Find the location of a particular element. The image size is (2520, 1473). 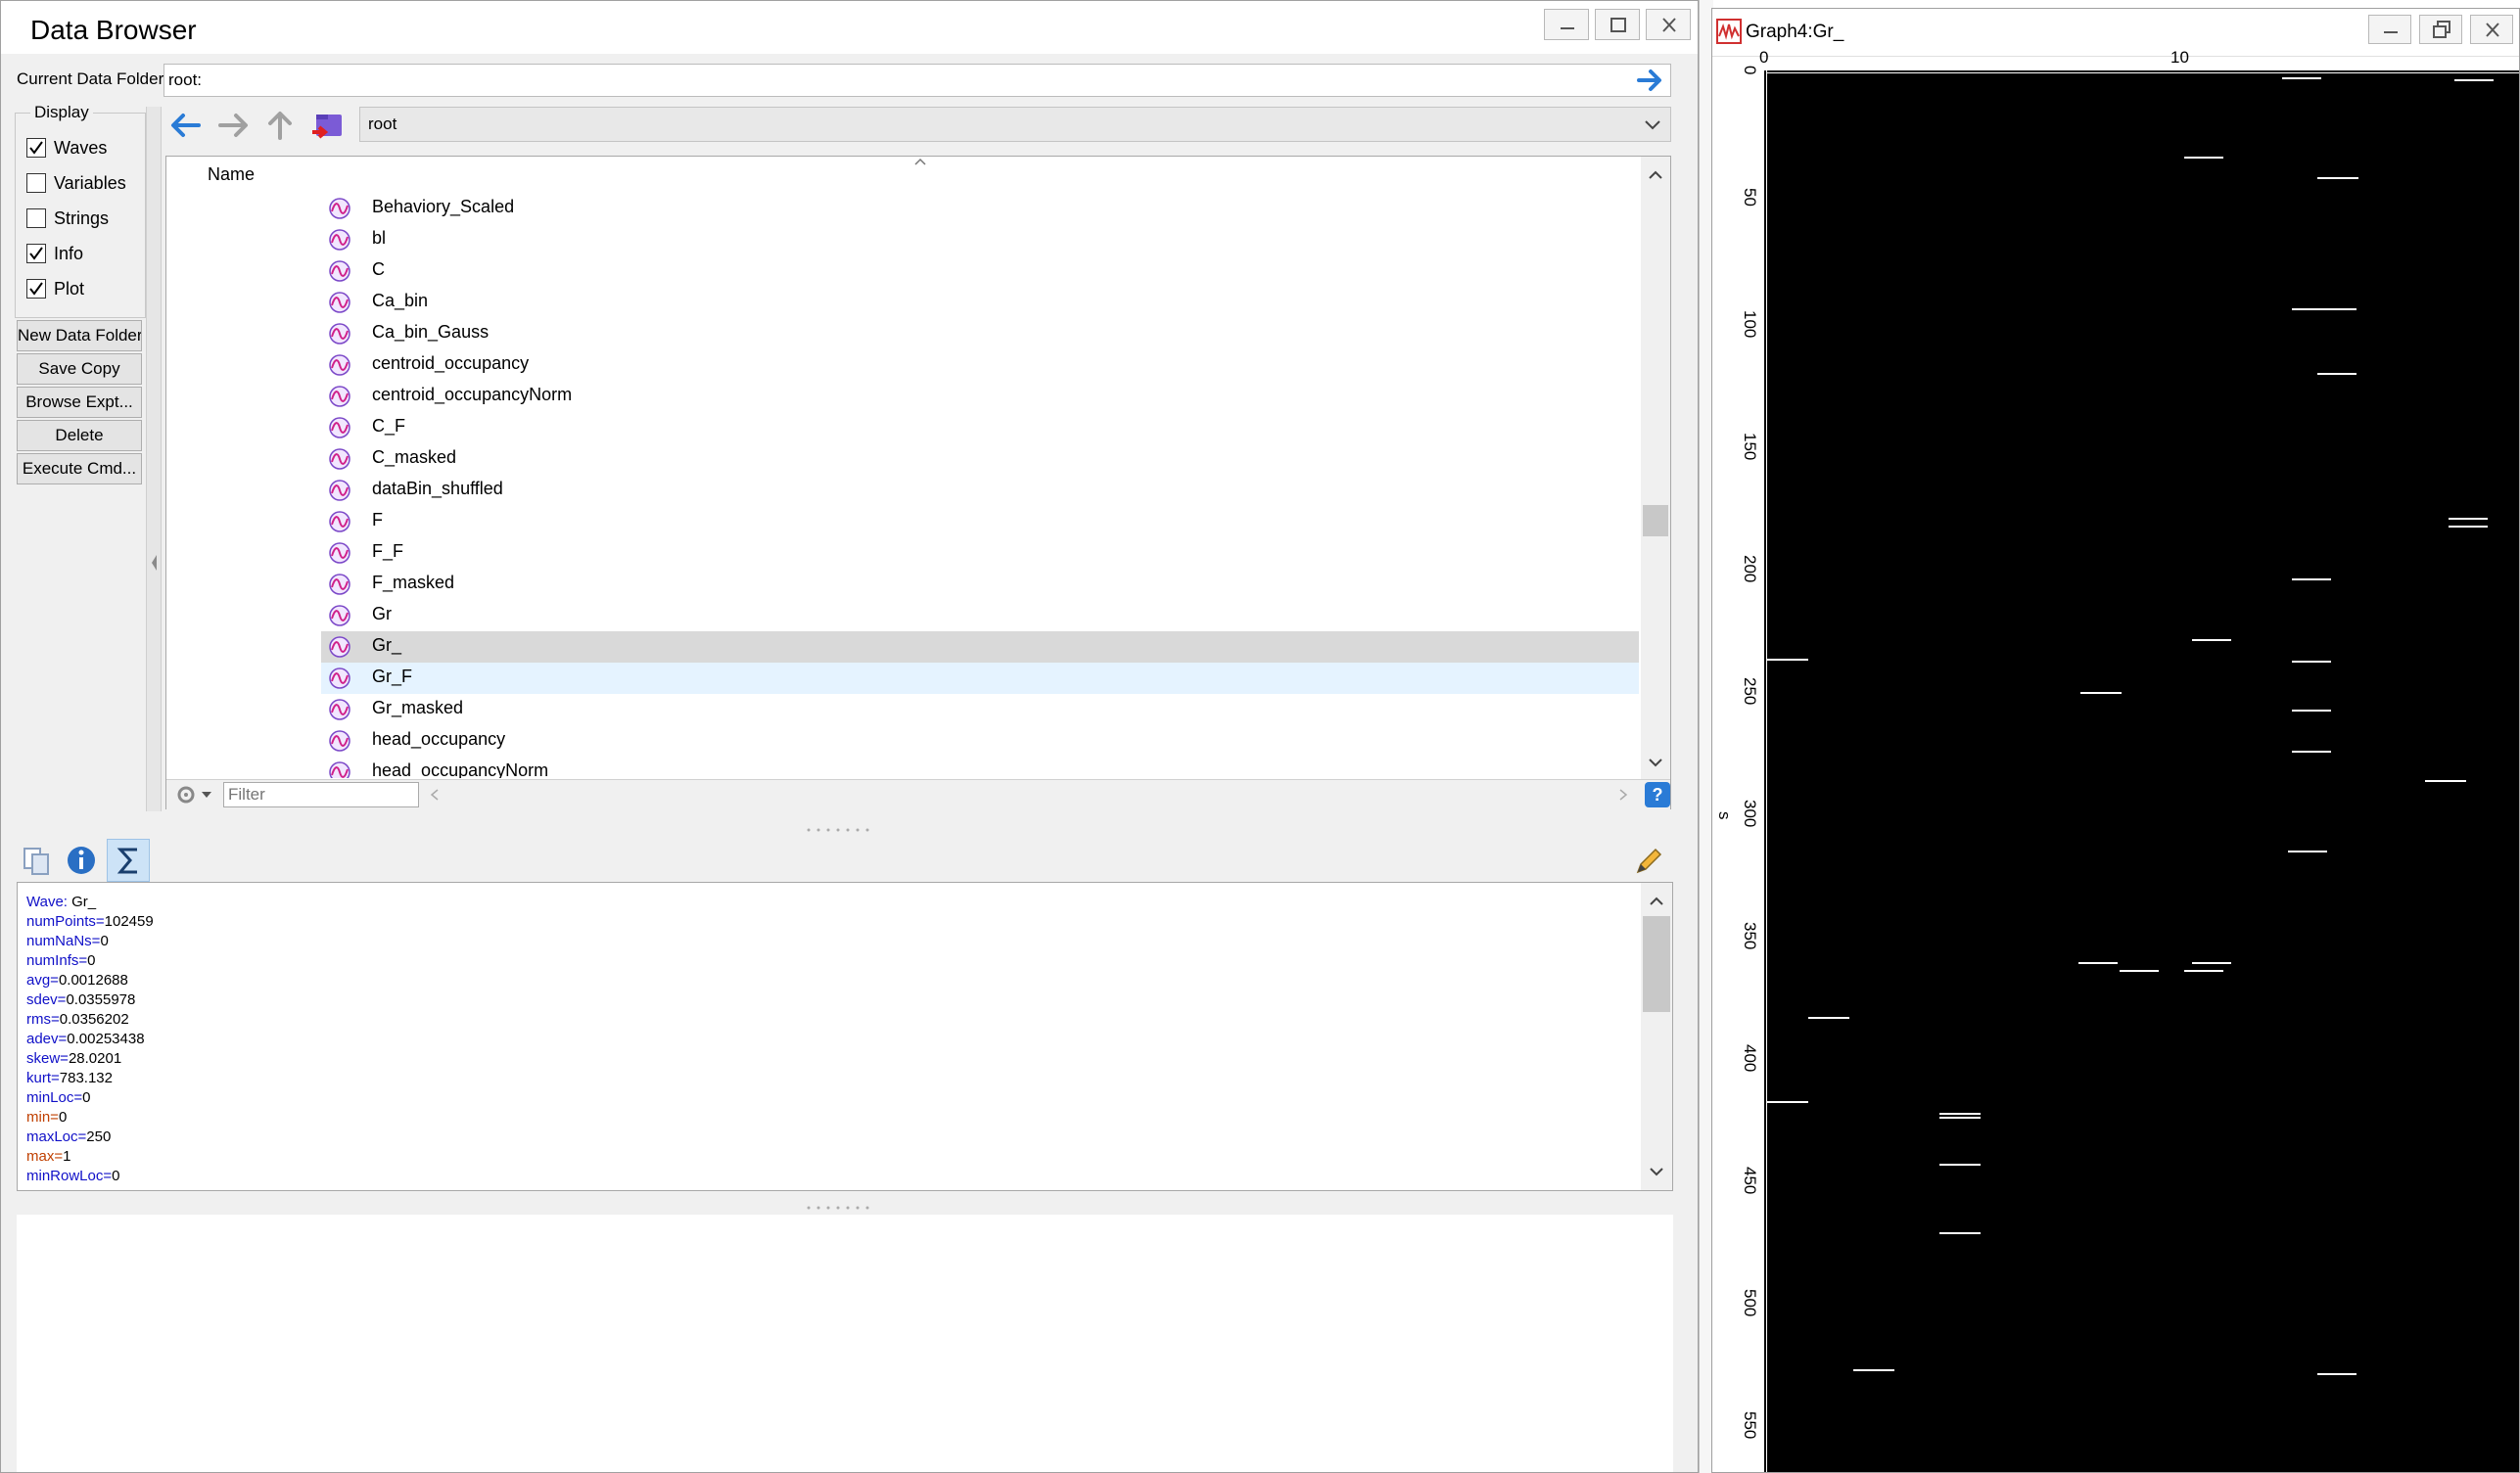

wave-list-item: Gr_masked is located at coordinates (980, 709).